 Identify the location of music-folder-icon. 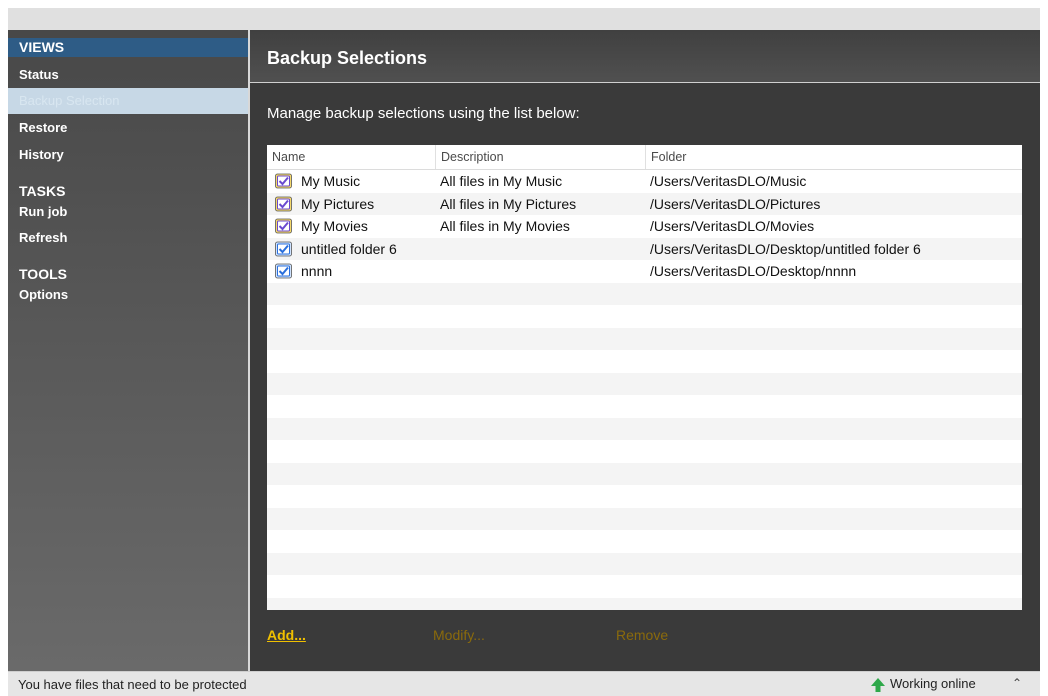
(283, 181).